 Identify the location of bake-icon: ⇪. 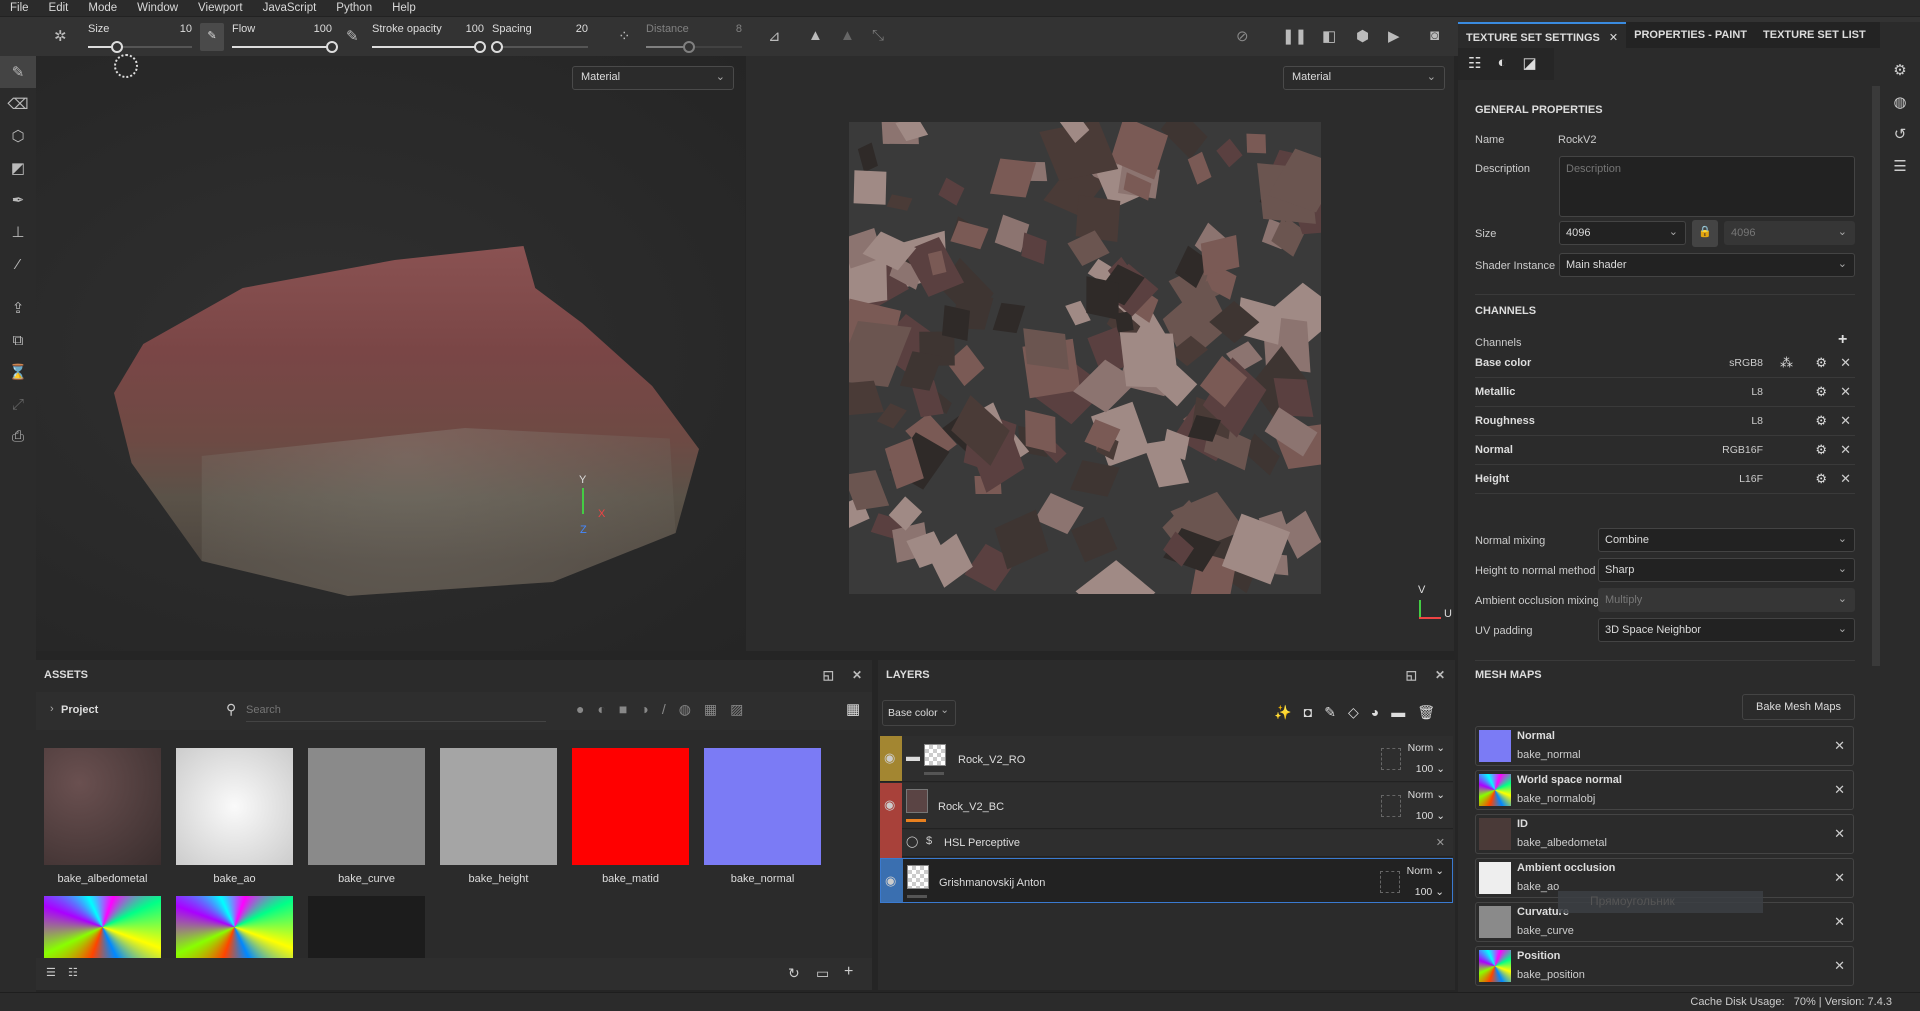
(18, 308).